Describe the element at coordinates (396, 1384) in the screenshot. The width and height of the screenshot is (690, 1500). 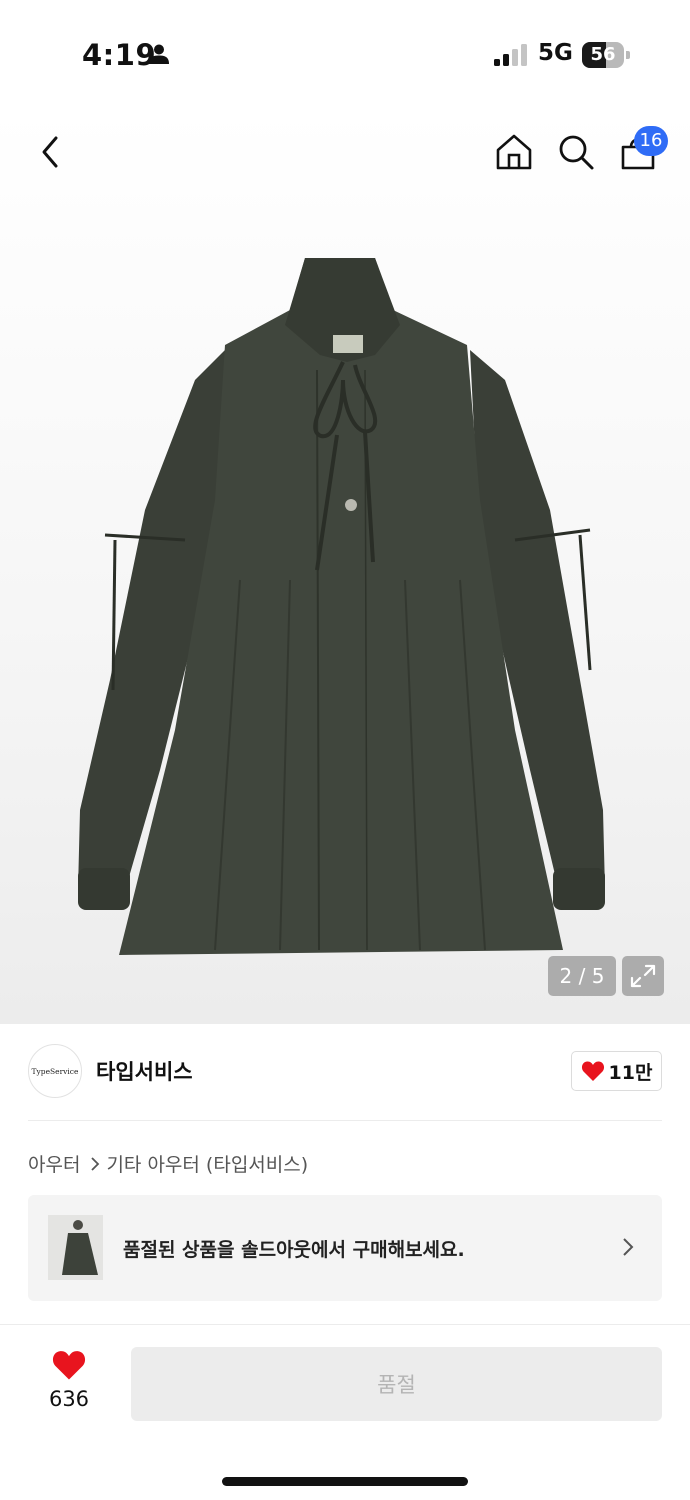
I see `soldout-button: 품절` at that location.